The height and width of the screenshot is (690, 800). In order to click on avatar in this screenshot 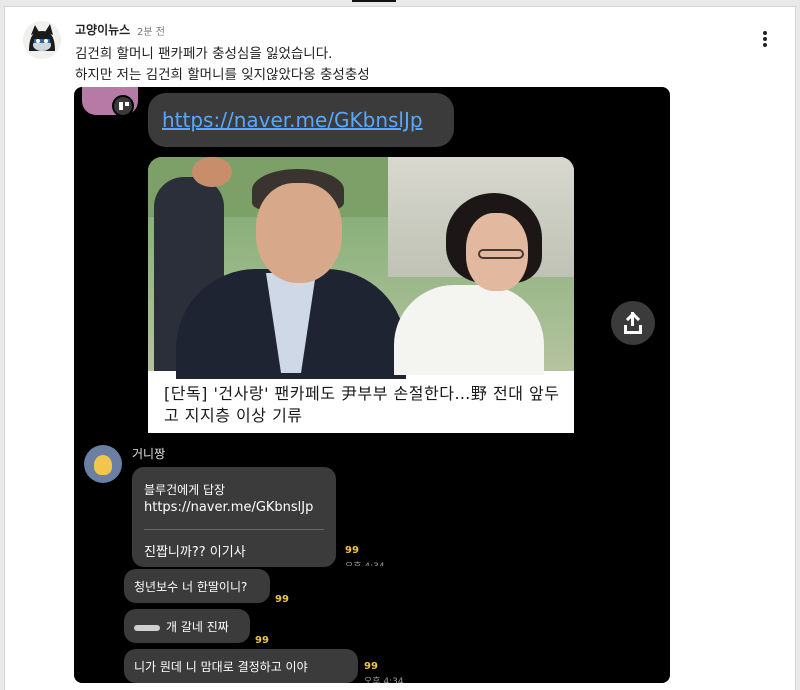, I will do `click(42, 40)`.